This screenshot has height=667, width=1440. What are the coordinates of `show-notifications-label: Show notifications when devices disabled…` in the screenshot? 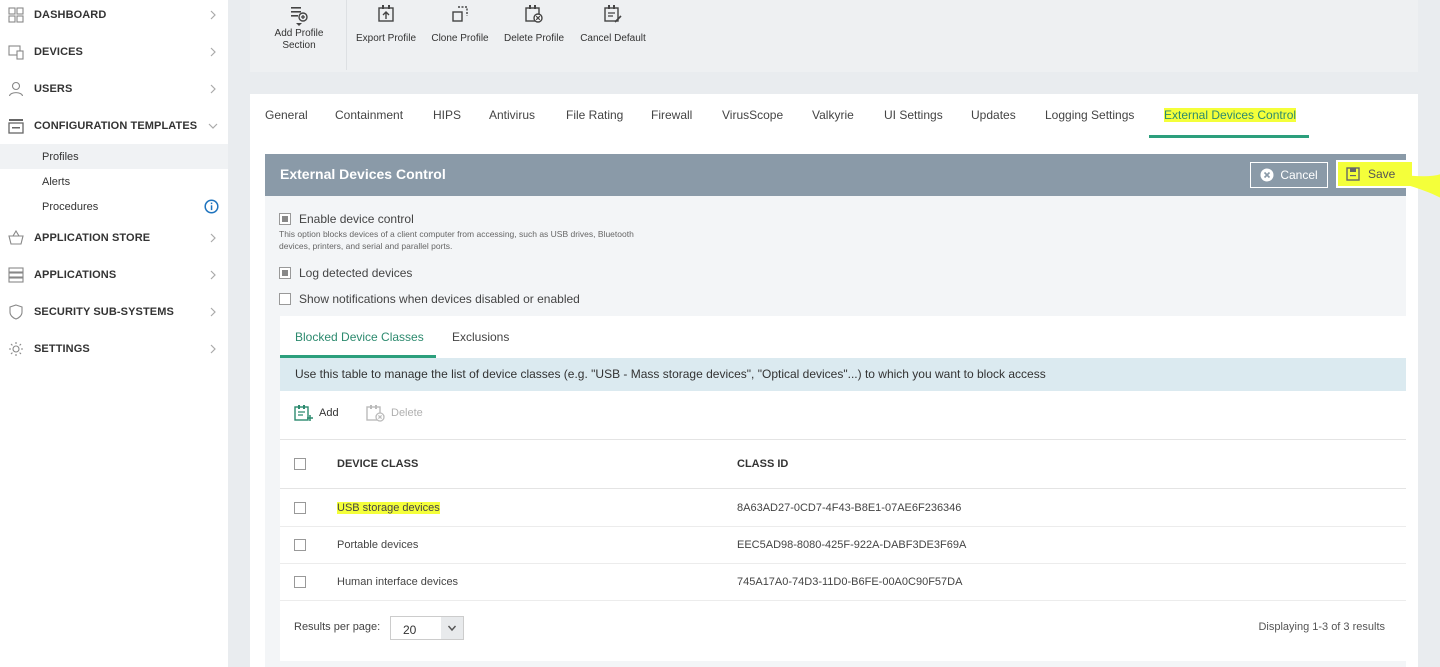 It's located at (439, 299).